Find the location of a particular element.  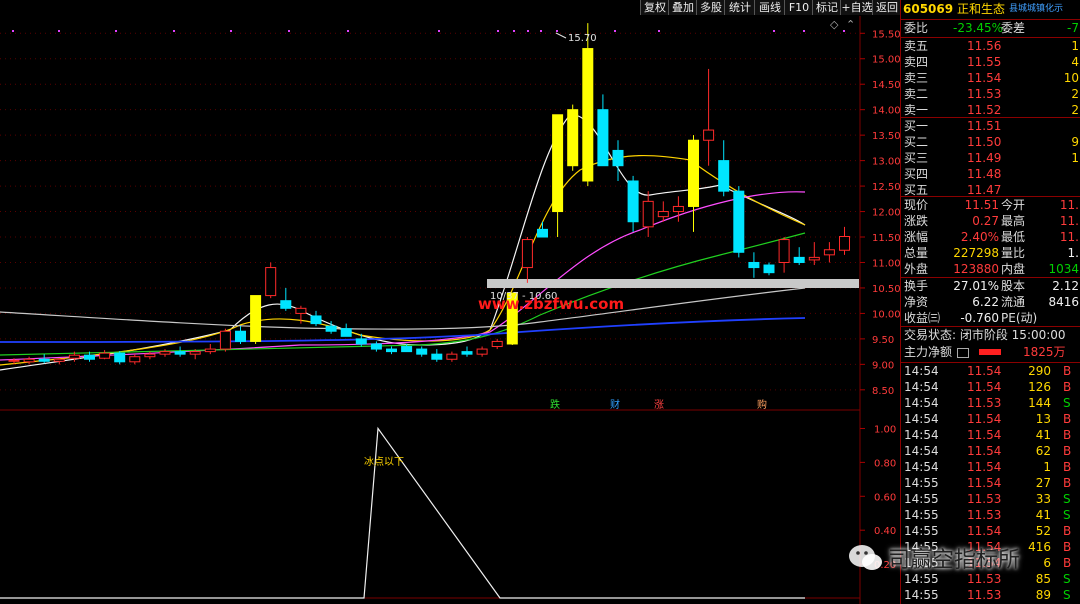

tick-row: 14:55 11.54 27 B is located at coordinates (990, 483).